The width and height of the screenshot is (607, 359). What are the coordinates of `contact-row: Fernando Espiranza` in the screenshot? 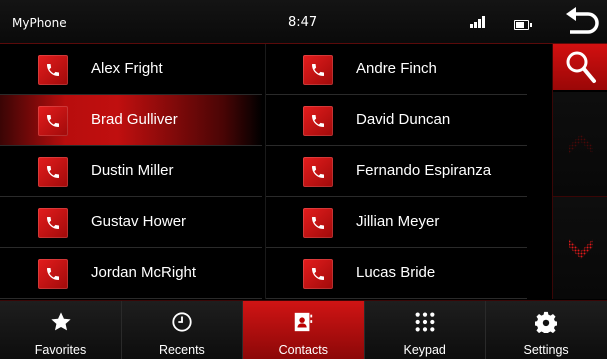 It's located at (396, 171).